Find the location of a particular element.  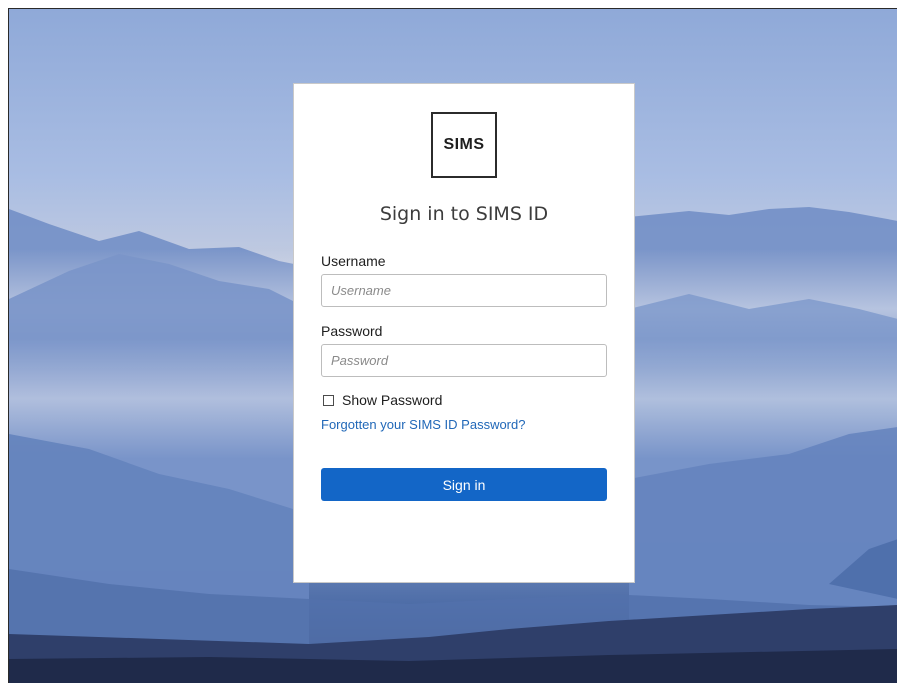

password-input is located at coordinates (464, 360).